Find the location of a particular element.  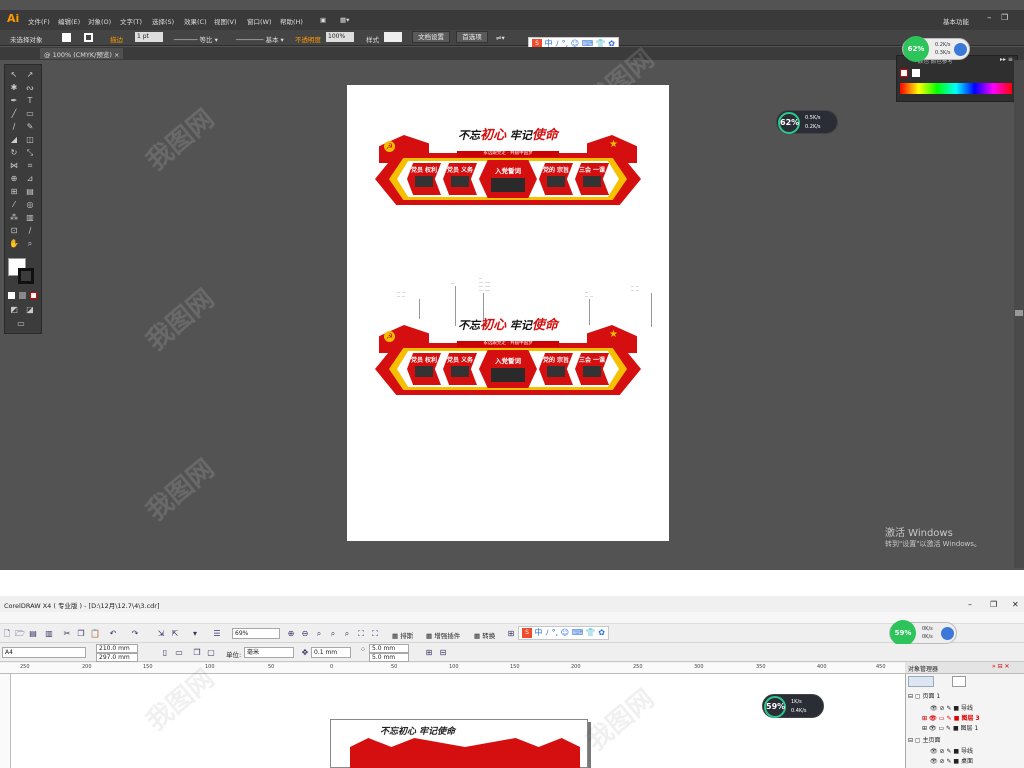

zoom-width-icon: ⛶ is located at coordinates (361, 634).